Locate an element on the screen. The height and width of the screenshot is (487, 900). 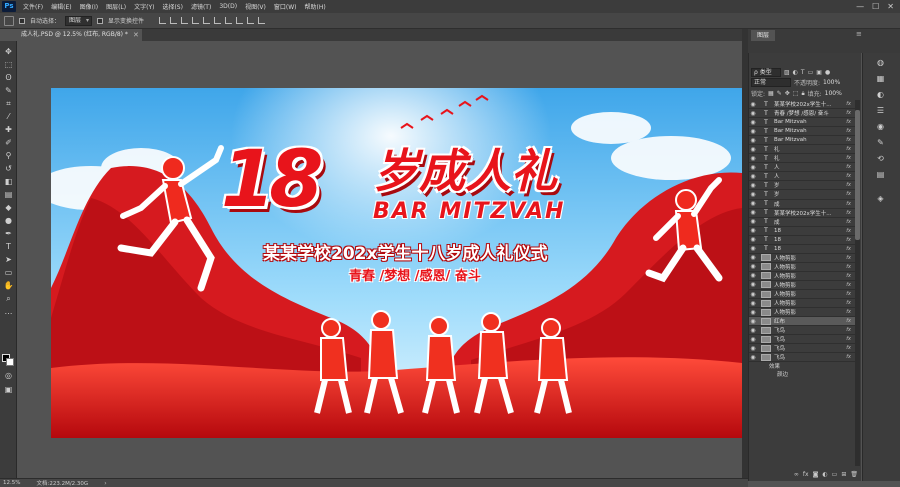
filter-toggle-icon: ● is located at coordinates (827, 72).